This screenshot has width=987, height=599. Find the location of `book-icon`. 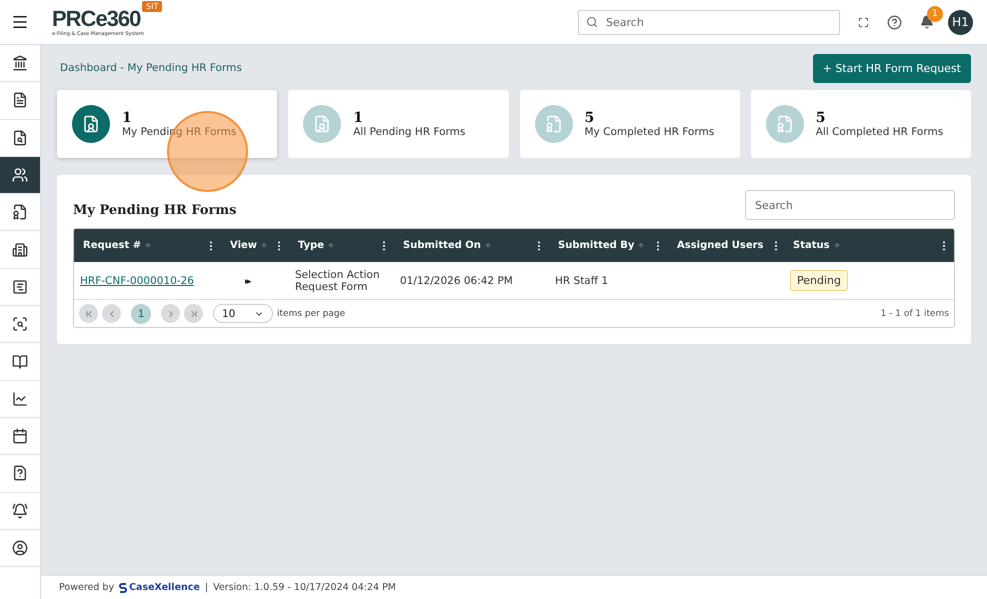

book-icon is located at coordinates (20, 362).